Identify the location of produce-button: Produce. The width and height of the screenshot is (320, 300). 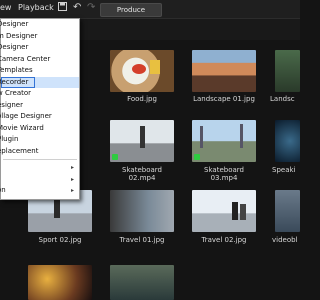
(131, 10).